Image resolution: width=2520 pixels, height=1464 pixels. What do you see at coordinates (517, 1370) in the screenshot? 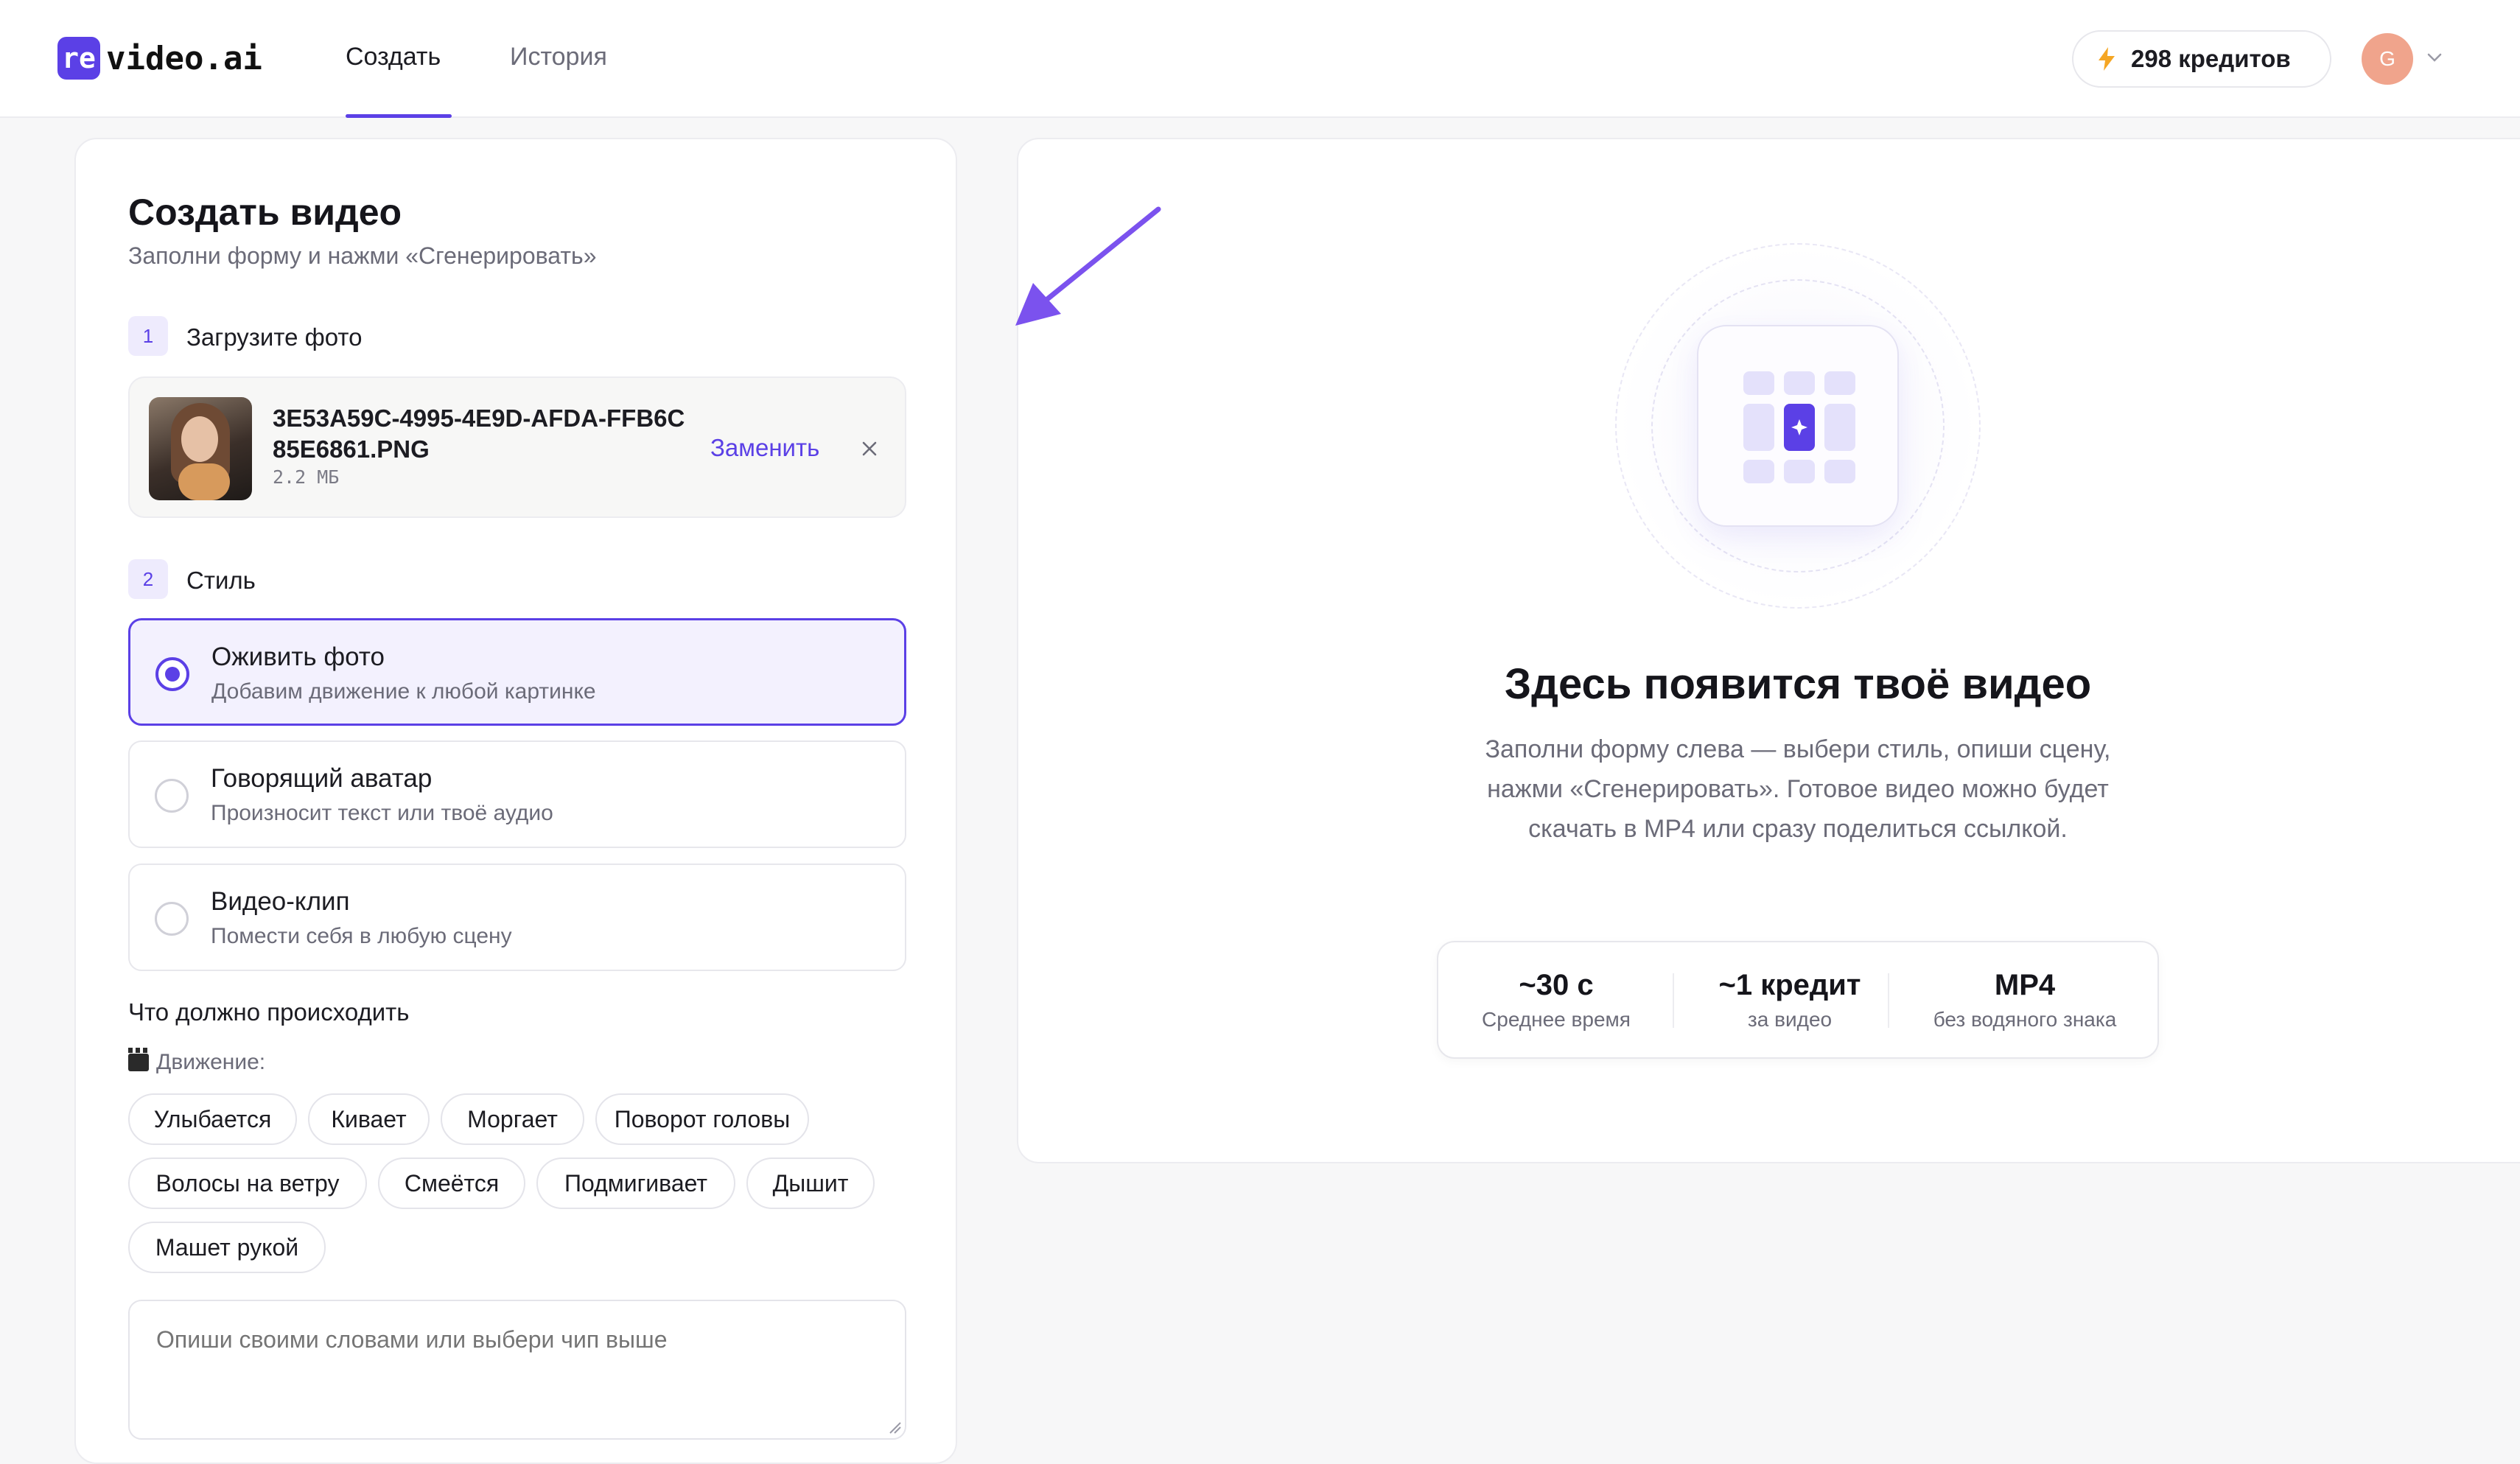
I see `prompt-textarea` at bounding box center [517, 1370].